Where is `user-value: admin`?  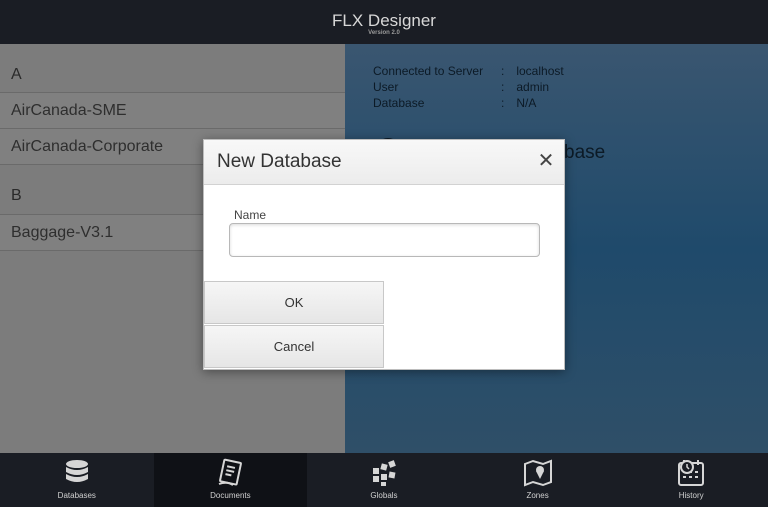
user-value: admin is located at coordinates (533, 87).